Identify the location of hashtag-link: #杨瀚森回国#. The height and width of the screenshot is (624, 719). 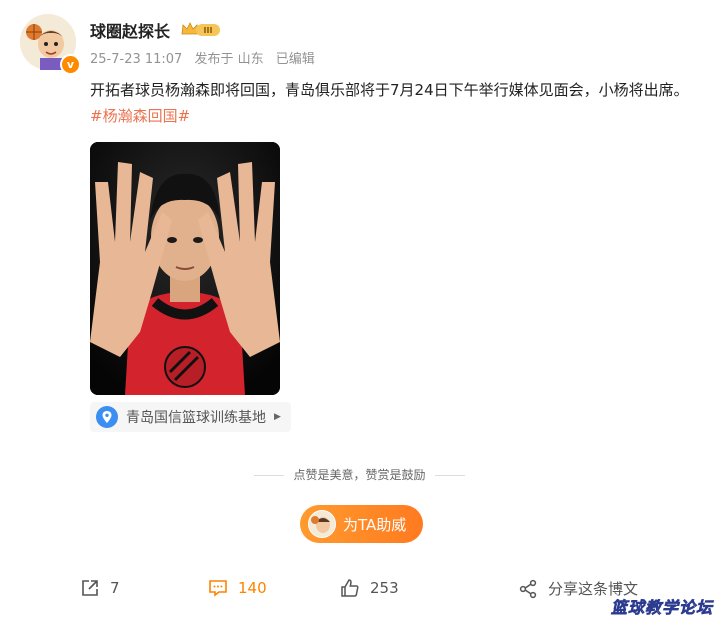
(140, 116).